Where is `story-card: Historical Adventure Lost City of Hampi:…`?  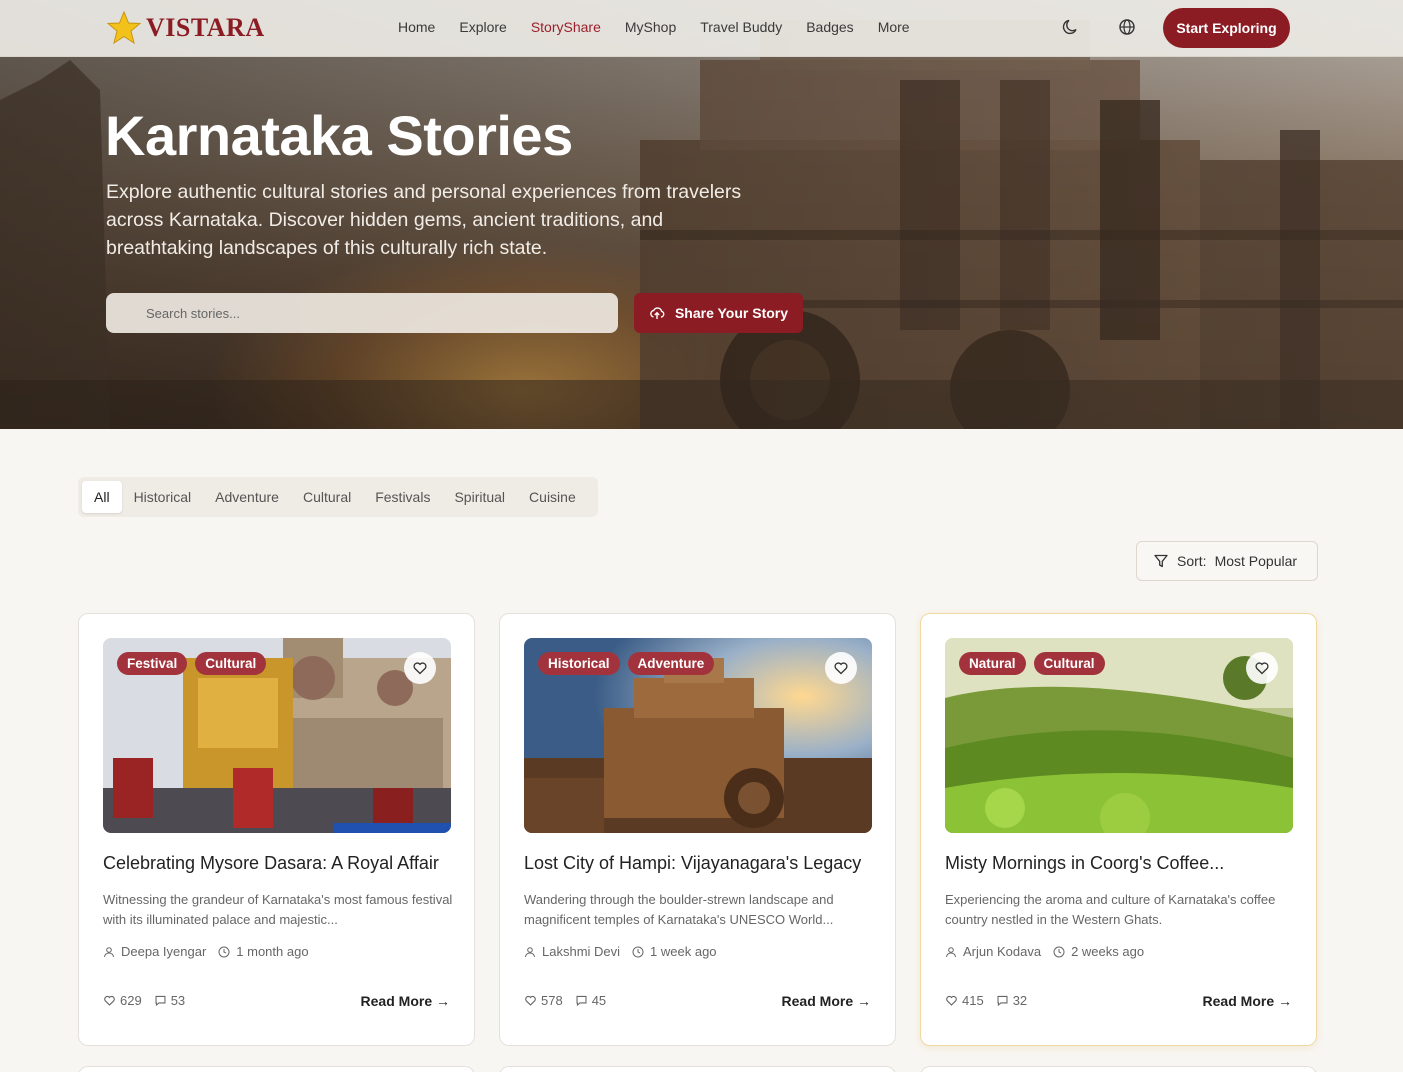
story-card: Historical Adventure Lost City of Hampi:… is located at coordinates (697, 829).